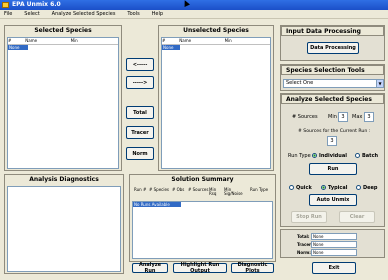  What do you see at coordinates (140, 112) in the screenshot?
I see `total-button: Total` at bounding box center [140, 112].